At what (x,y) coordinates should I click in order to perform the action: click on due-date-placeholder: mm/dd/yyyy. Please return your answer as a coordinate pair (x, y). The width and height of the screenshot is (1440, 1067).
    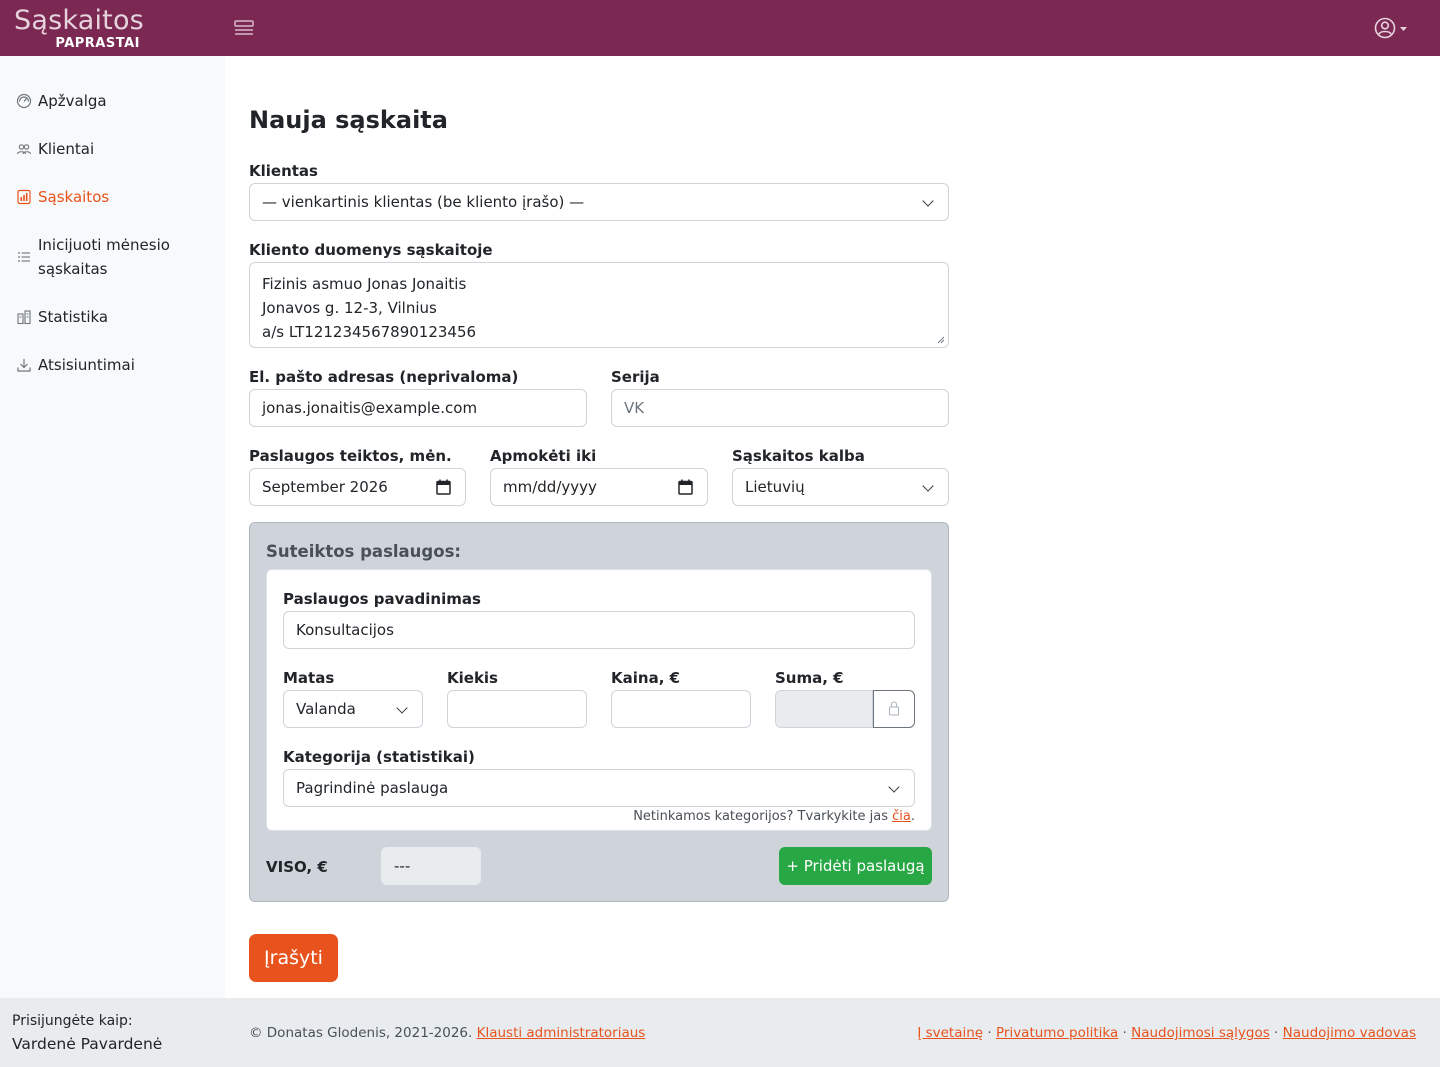
    Looking at the image, I should click on (550, 487).